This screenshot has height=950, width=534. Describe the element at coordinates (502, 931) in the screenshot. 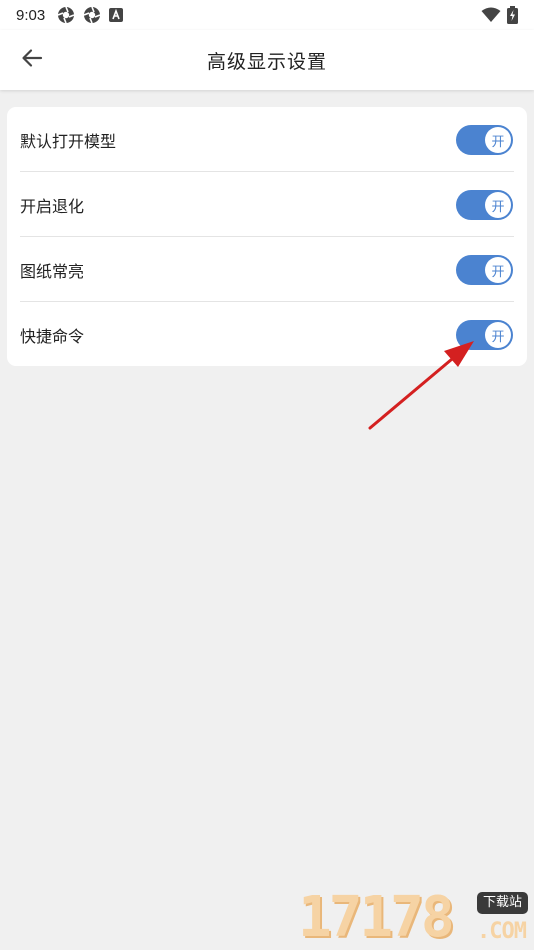

I see `watermark-suffix: .COM` at that location.